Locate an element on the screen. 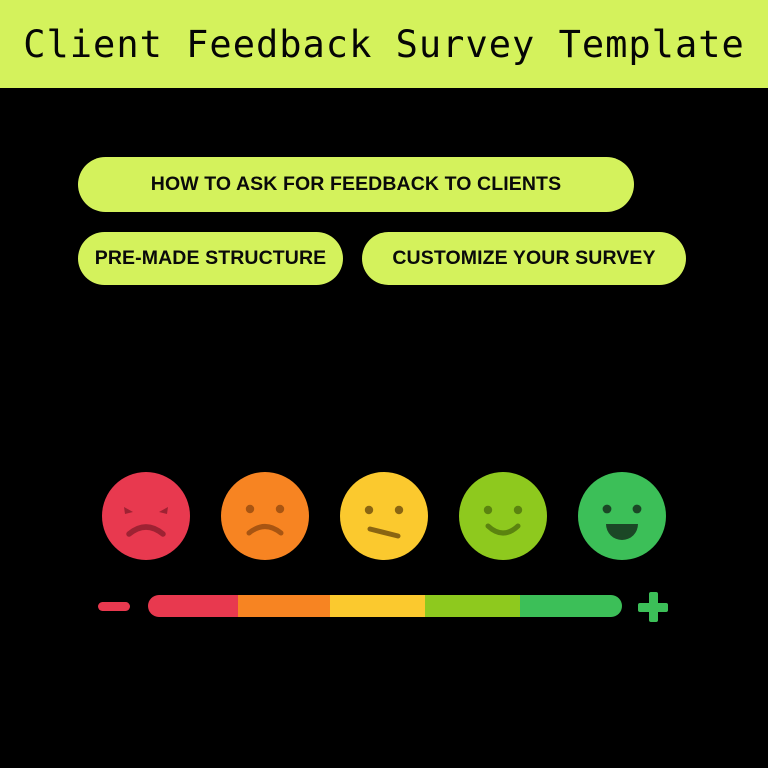  slider-segment-lime is located at coordinates (473, 606).